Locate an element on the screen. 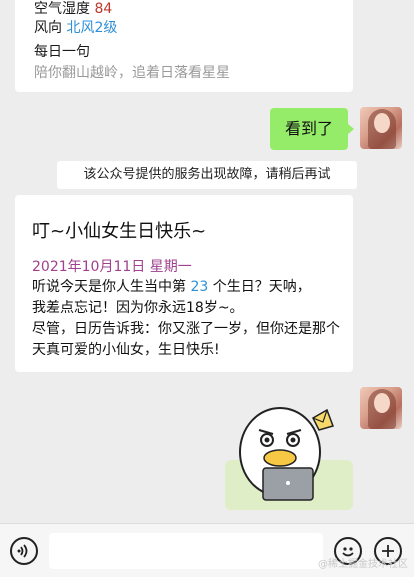 Image resolution: width=414 pixels, height=577 pixels. humidity-label: 空气湿度 is located at coordinates (62, 9).